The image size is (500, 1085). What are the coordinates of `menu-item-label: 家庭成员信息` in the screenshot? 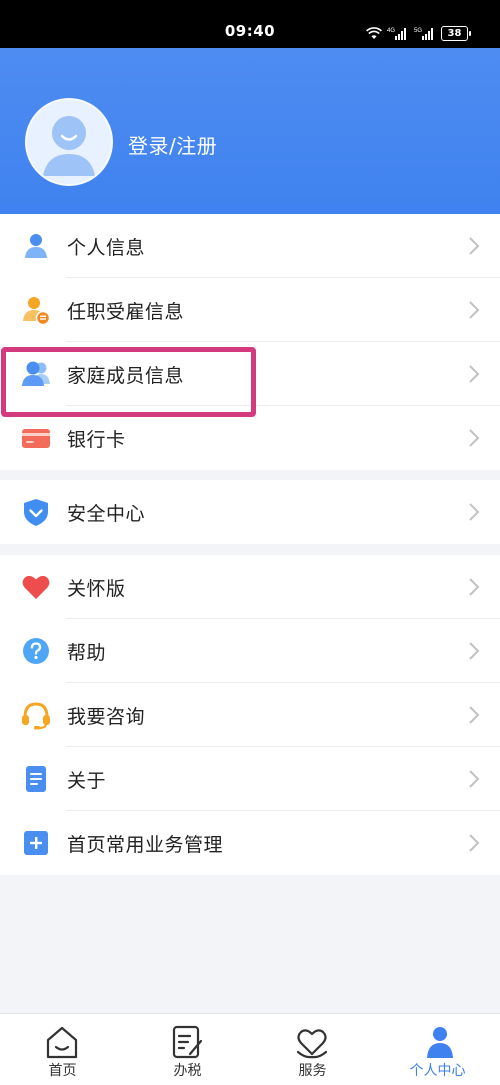 It's located at (126, 375).